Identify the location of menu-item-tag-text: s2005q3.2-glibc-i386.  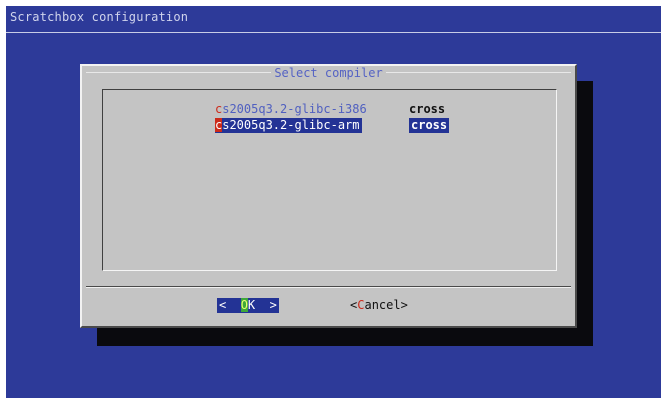
(294, 109).